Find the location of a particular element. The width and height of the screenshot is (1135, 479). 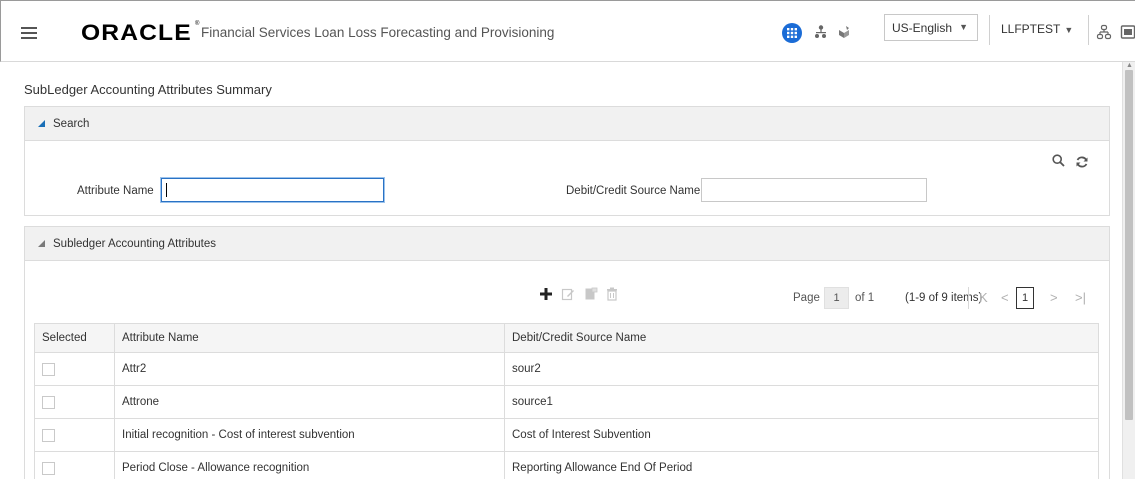

user-menu: LLFPTEST ▼ is located at coordinates (1037, 29).